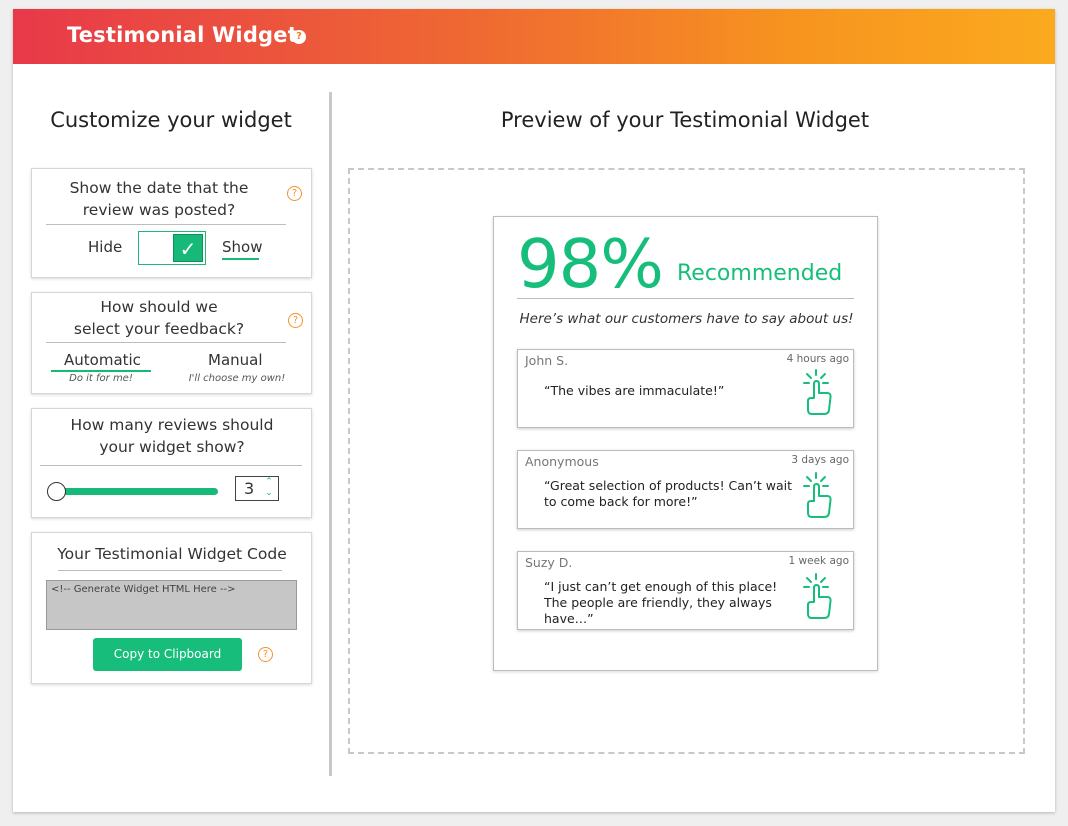 Image resolution: width=1068 pixels, height=826 pixels. I want to click on manual-option: Manual, so click(235, 360).